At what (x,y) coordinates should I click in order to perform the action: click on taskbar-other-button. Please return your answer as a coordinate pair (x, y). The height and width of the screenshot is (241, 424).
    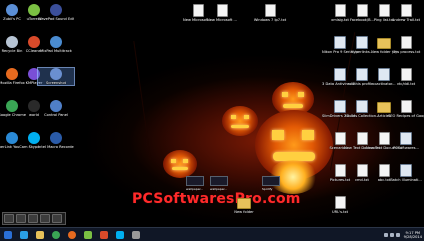
    Looking at the image, I should click on (136, 234).